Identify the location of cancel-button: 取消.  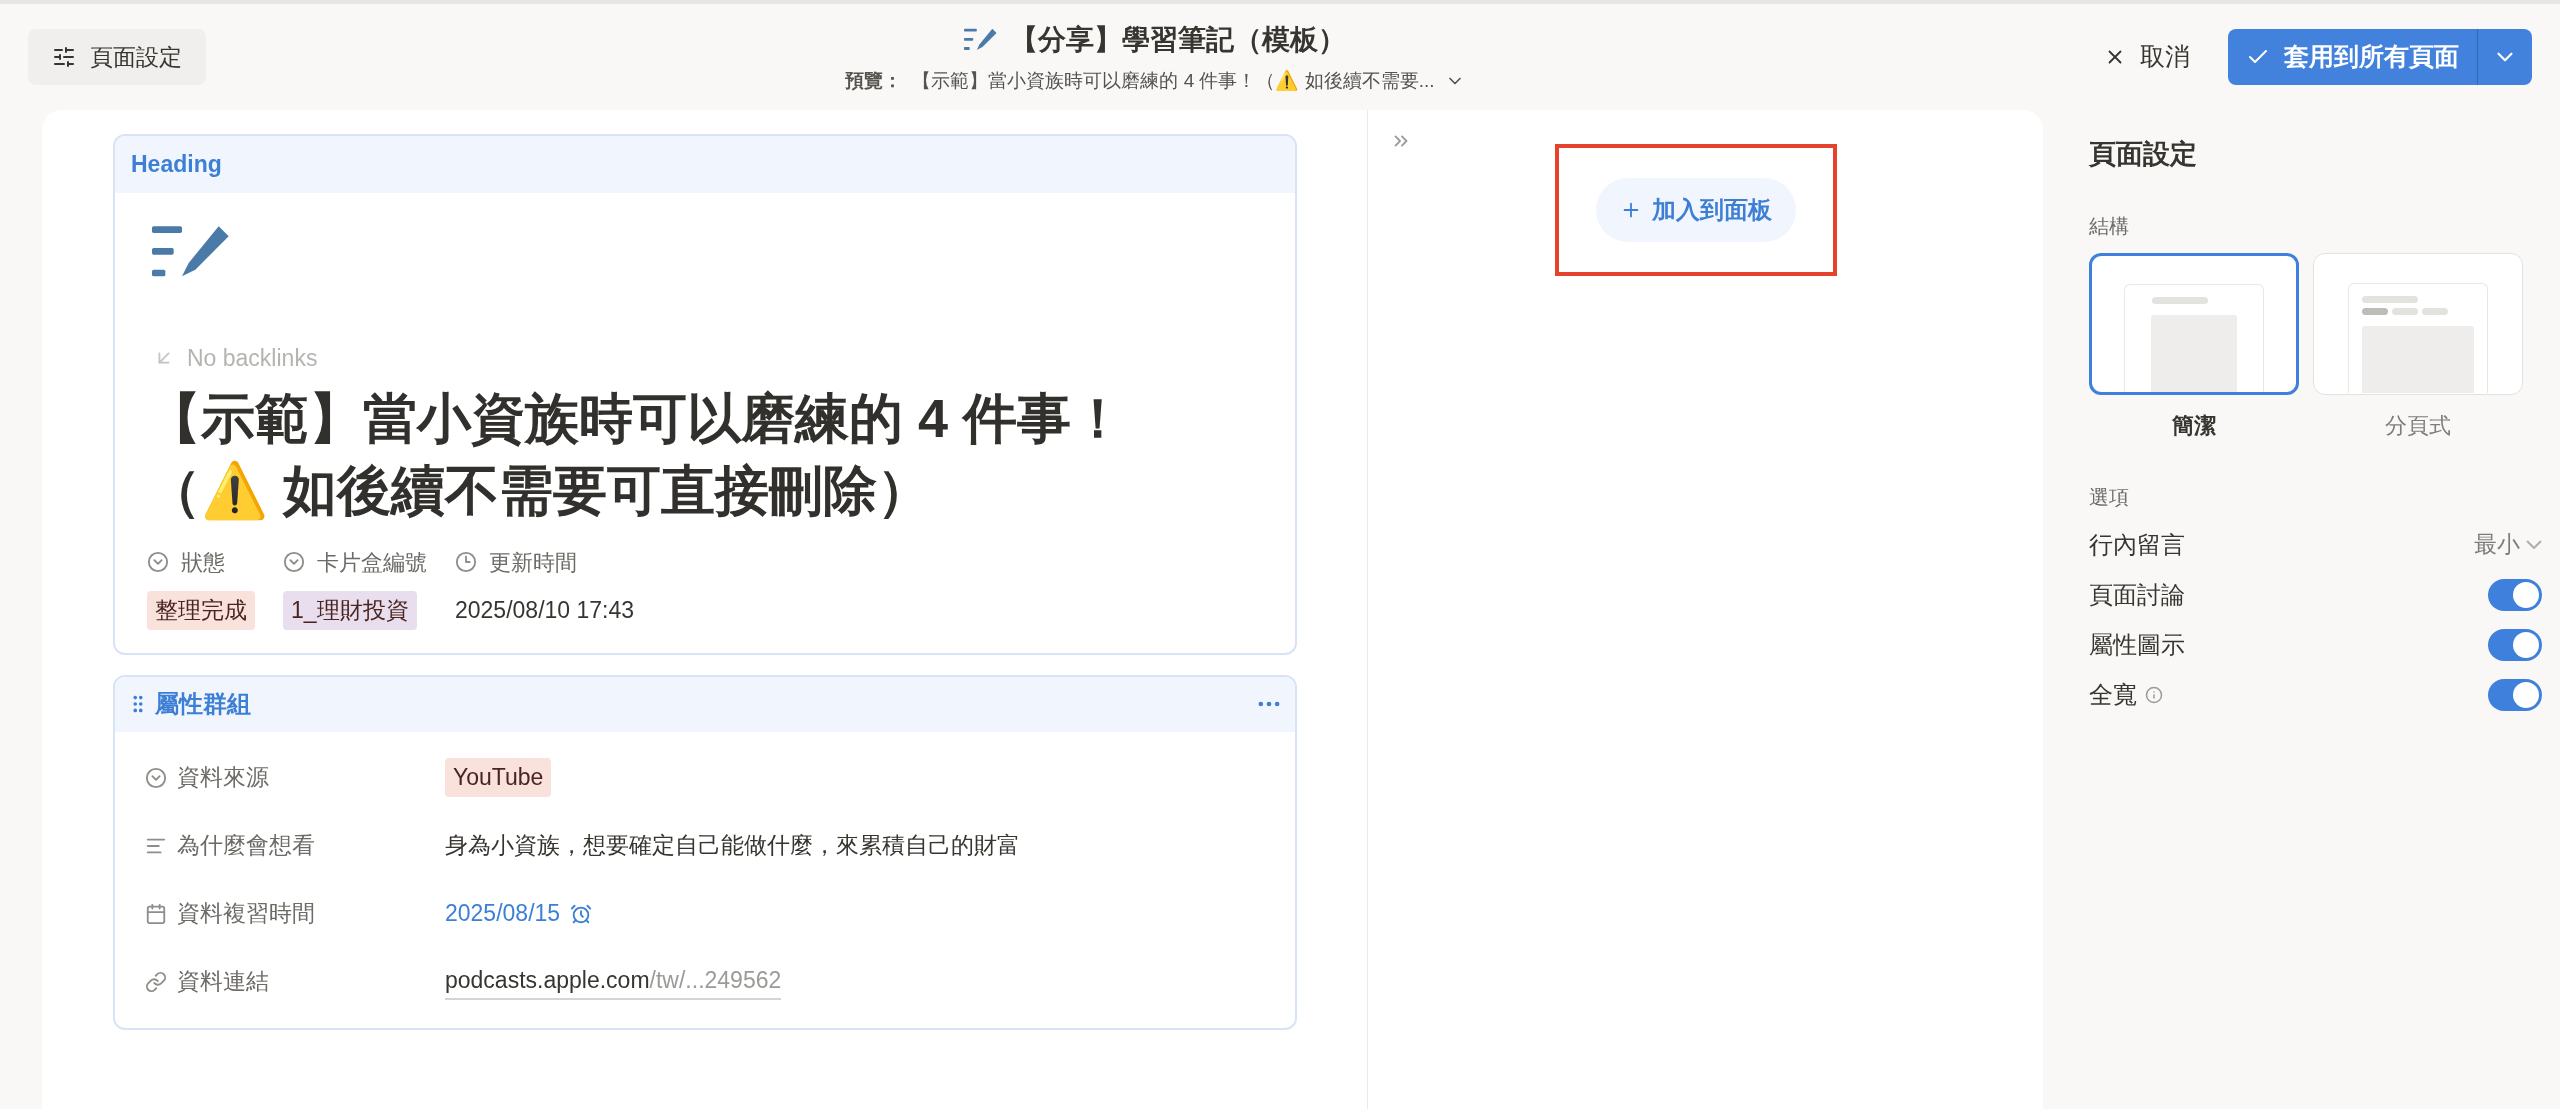
(2147, 57).